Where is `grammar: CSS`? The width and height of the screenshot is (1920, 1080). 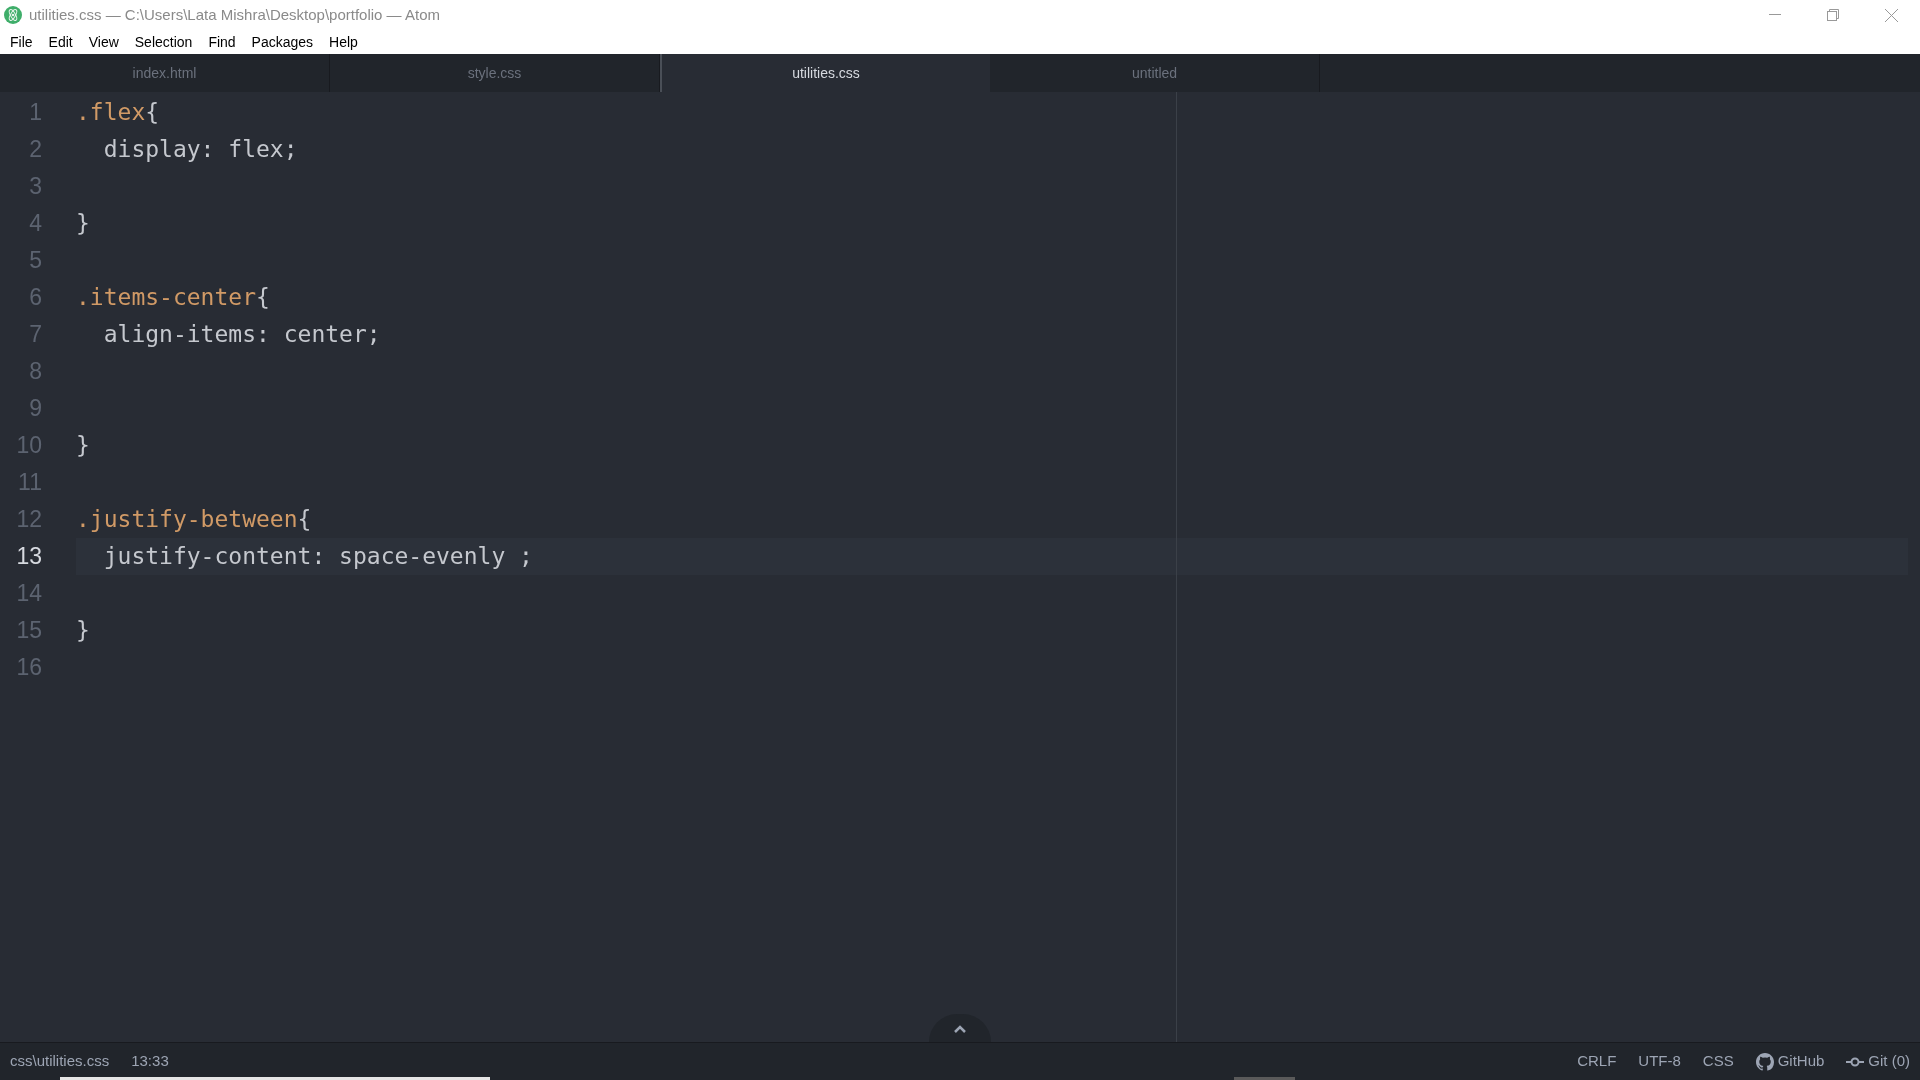
grammar: CSS is located at coordinates (1718, 1061).